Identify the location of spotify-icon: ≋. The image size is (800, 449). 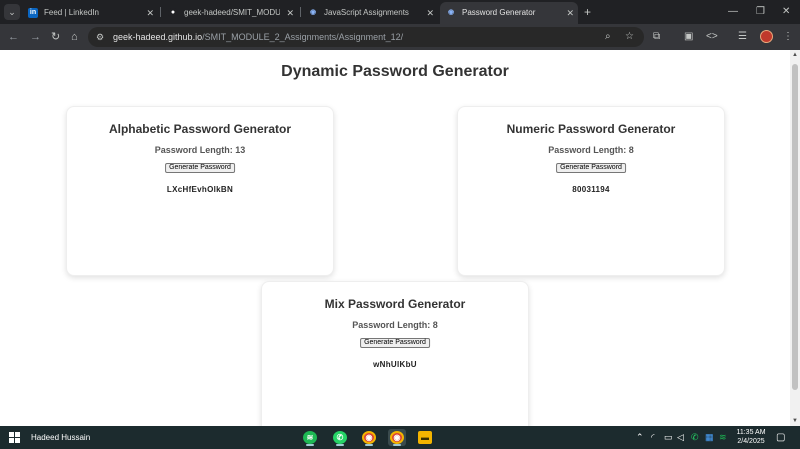
(310, 437).